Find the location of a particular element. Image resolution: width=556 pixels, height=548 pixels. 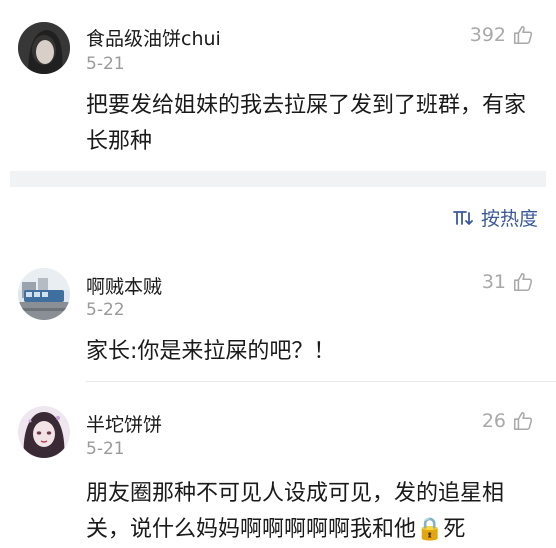

like-count: 26 is located at coordinates (493, 421).